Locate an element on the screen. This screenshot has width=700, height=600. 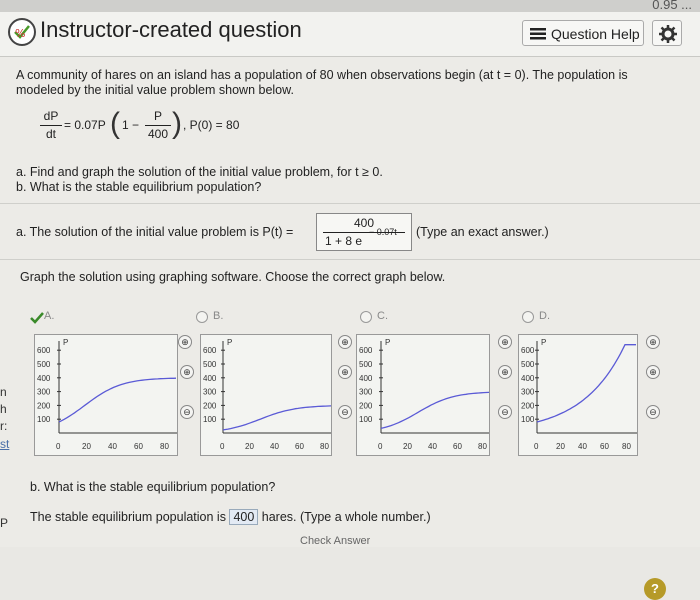
graph-option-a: Pt600500400300200100020406080 is located at coordinates (111, 395).